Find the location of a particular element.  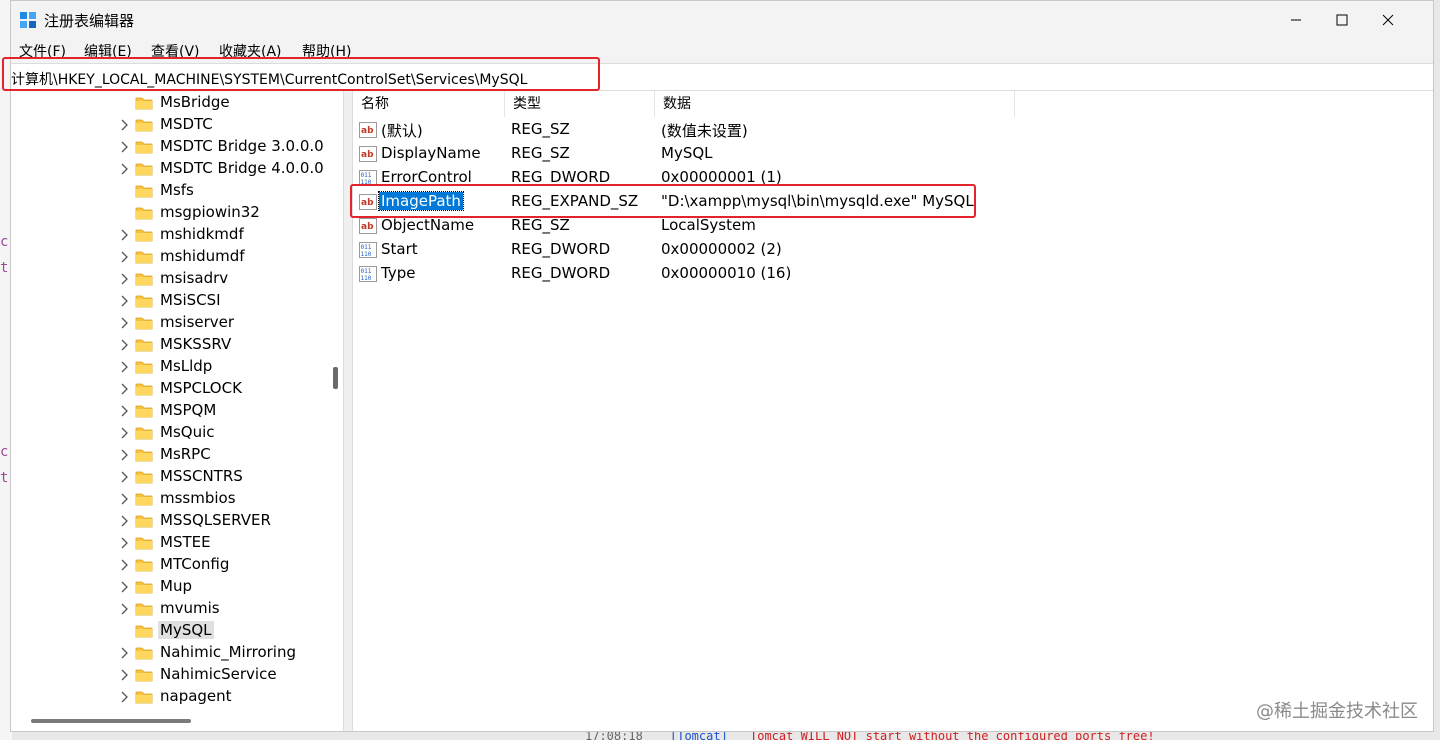

tree-item: Msfs is located at coordinates (169, 191).